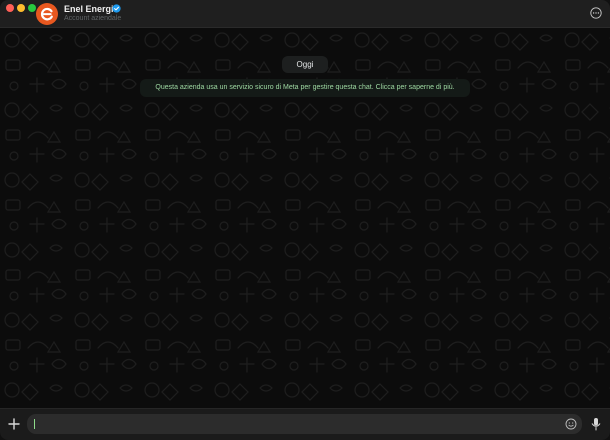  Describe the element at coordinates (596, 424) in the screenshot. I see `microphone-icon` at that location.